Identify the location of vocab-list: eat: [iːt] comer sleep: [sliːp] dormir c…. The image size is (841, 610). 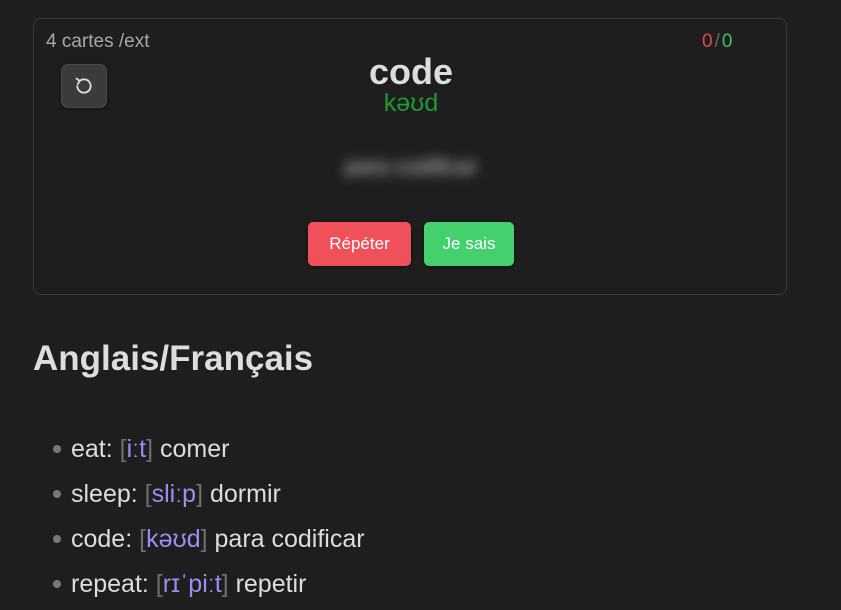
(182, 518).